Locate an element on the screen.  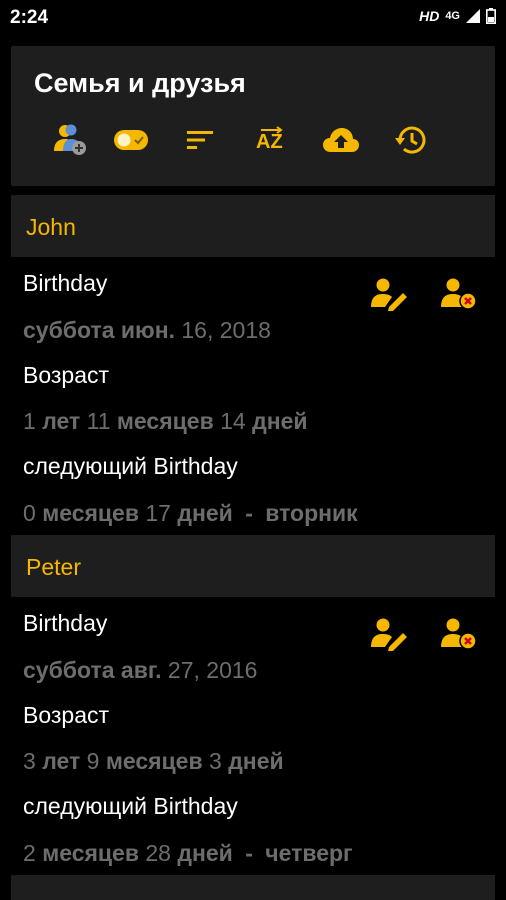
toggle-icon is located at coordinates (131, 140).